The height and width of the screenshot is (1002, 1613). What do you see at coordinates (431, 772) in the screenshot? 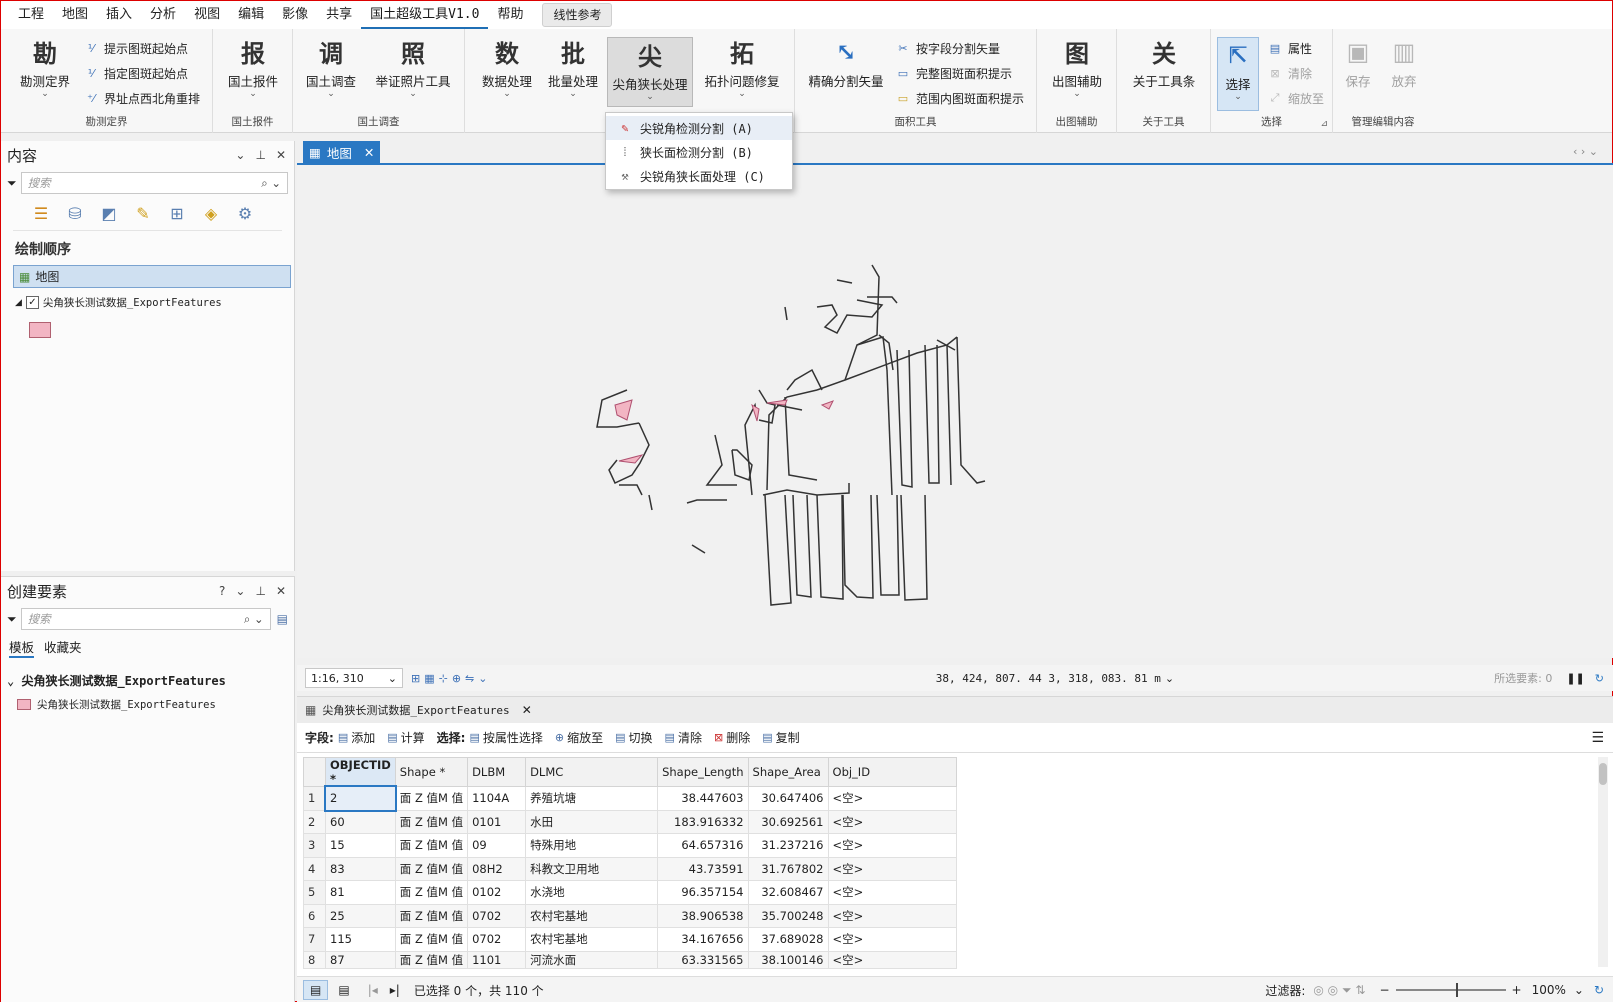
I see `col-shape: Shape *` at bounding box center [431, 772].